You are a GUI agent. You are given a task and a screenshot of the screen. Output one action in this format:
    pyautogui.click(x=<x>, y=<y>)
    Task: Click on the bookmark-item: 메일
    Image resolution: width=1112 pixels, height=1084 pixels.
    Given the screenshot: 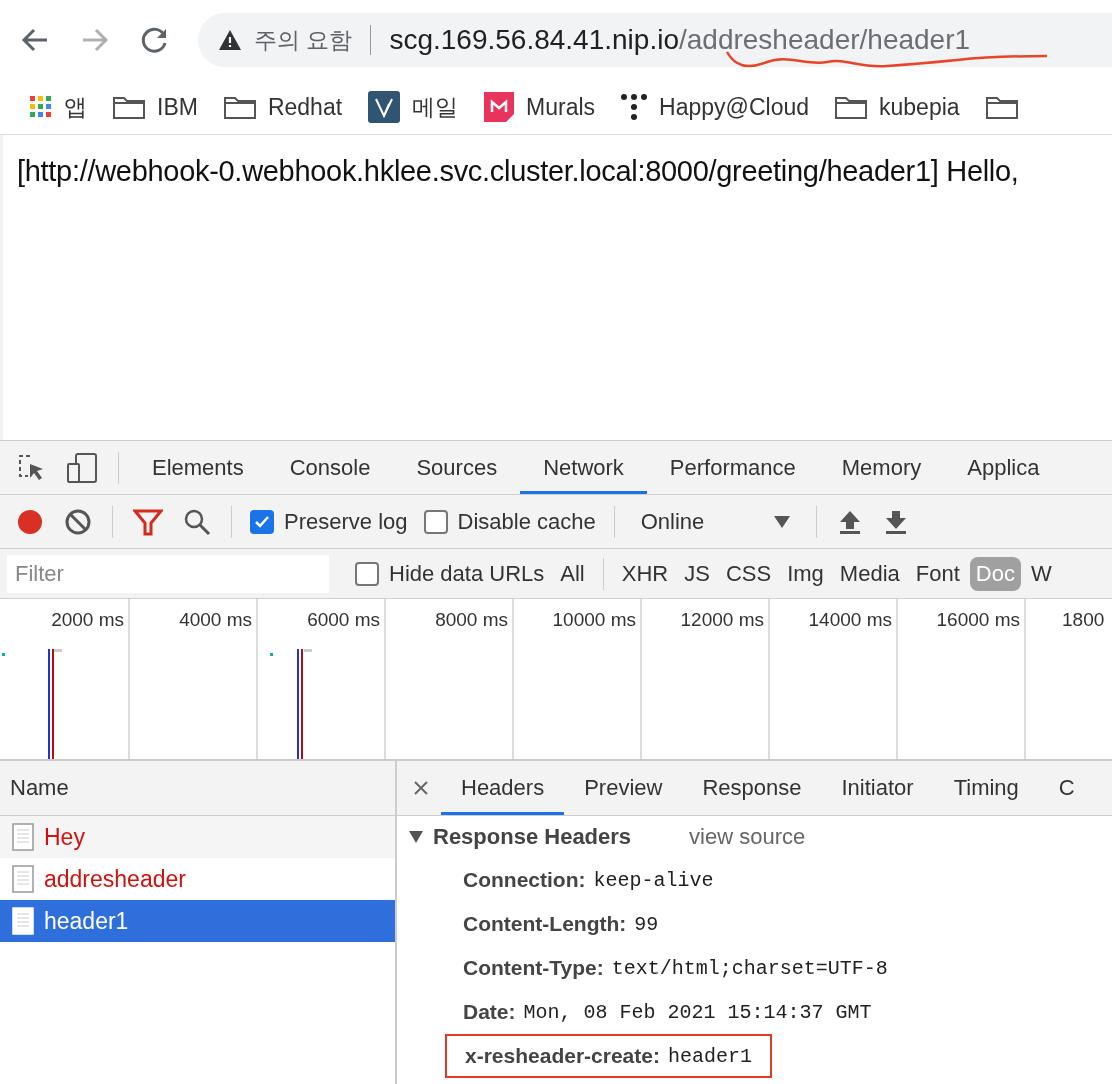 What is the action you would take?
    pyautogui.click(x=413, y=107)
    